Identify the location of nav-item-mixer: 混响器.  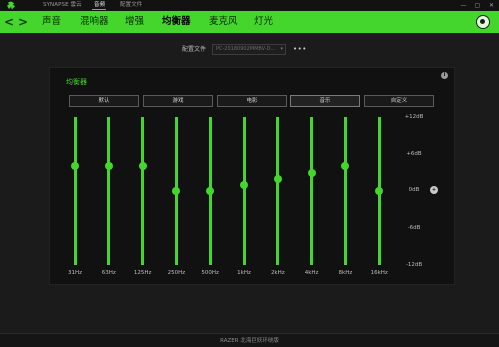
(94, 22).